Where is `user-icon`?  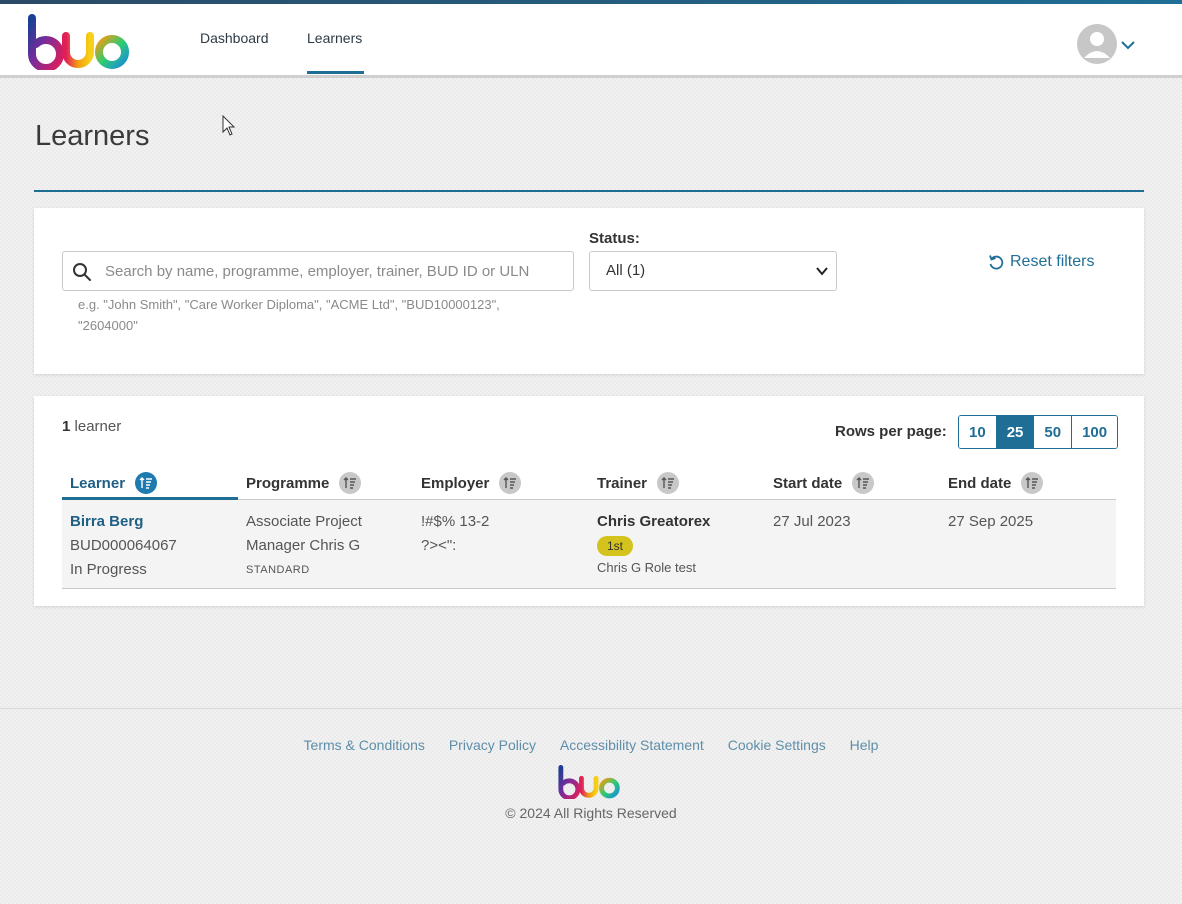 user-icon is located at coordinates (1097, 45).